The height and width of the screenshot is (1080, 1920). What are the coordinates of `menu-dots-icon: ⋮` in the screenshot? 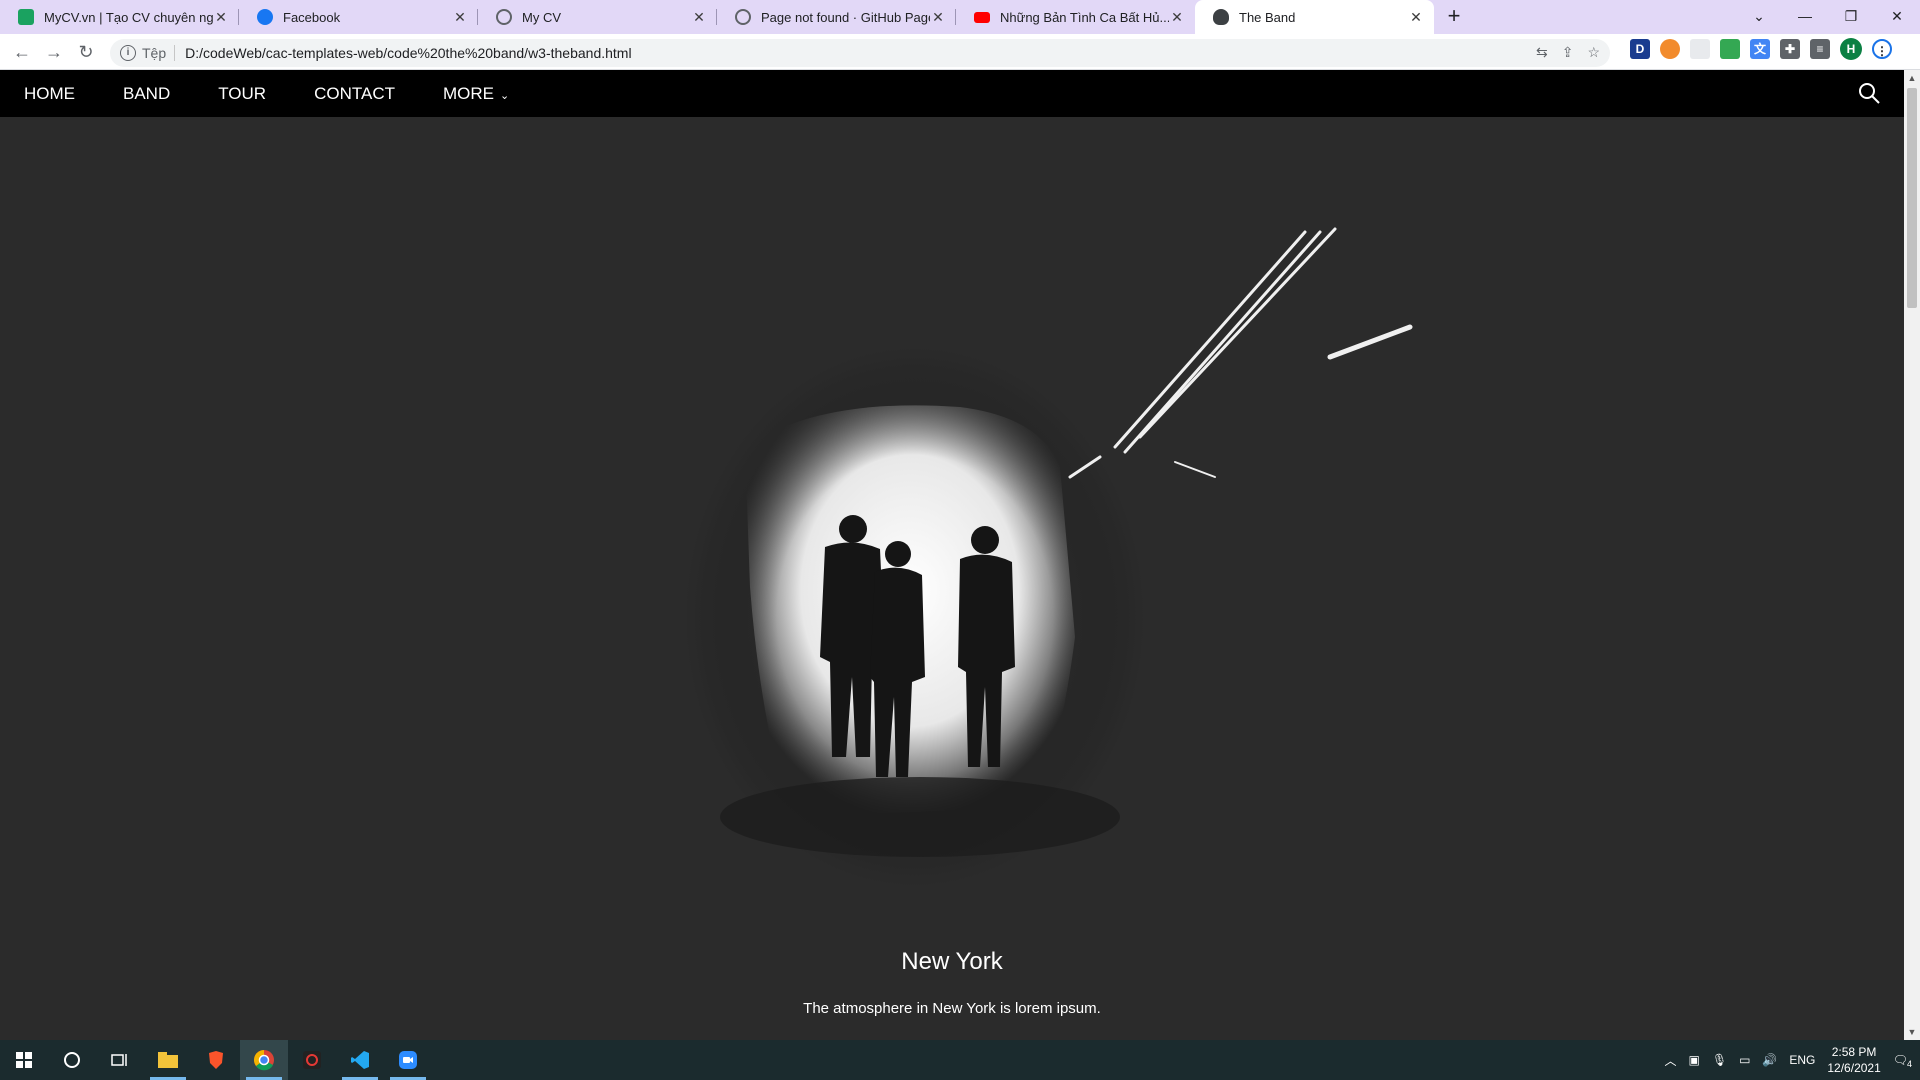 It's located at (1882, 49).